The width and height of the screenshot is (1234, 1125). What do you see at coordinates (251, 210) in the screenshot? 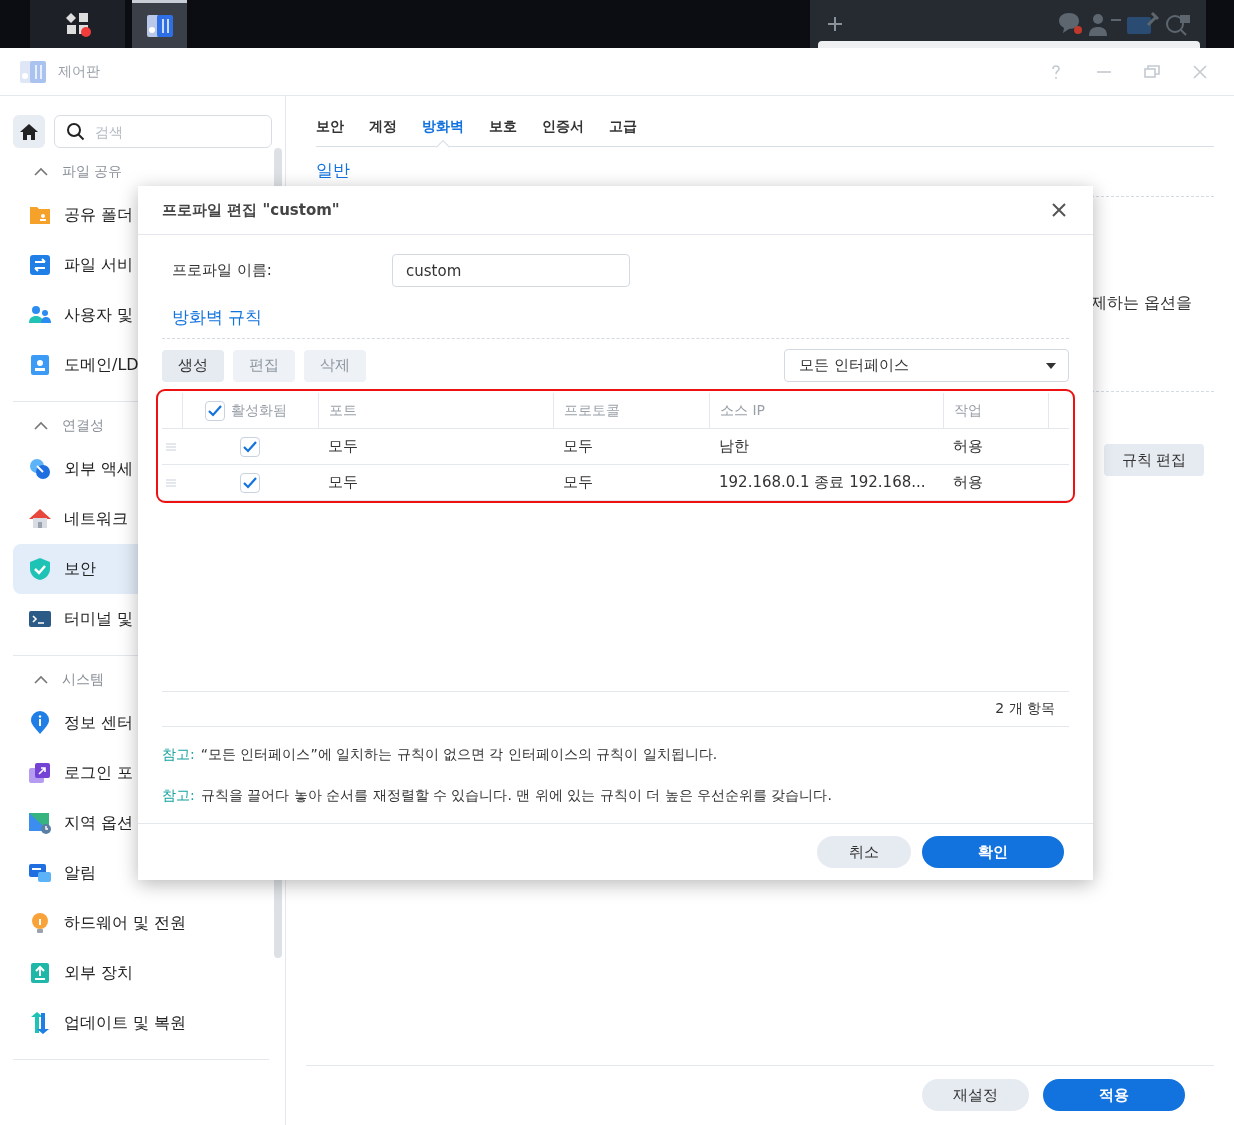
I see `dialog-title: 프로파일 편집 "custom"` at bounding box center [251, 210].